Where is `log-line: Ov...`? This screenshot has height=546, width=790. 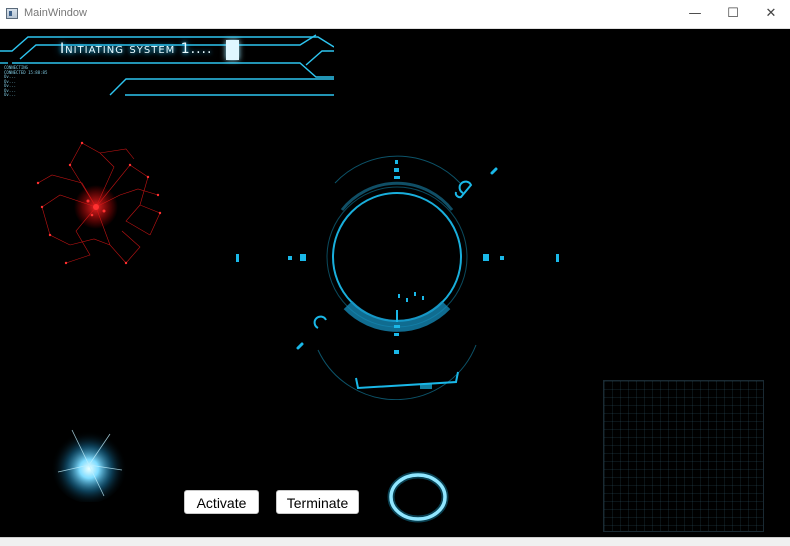 log-line: Ov... is located at coordinates (10, 94).